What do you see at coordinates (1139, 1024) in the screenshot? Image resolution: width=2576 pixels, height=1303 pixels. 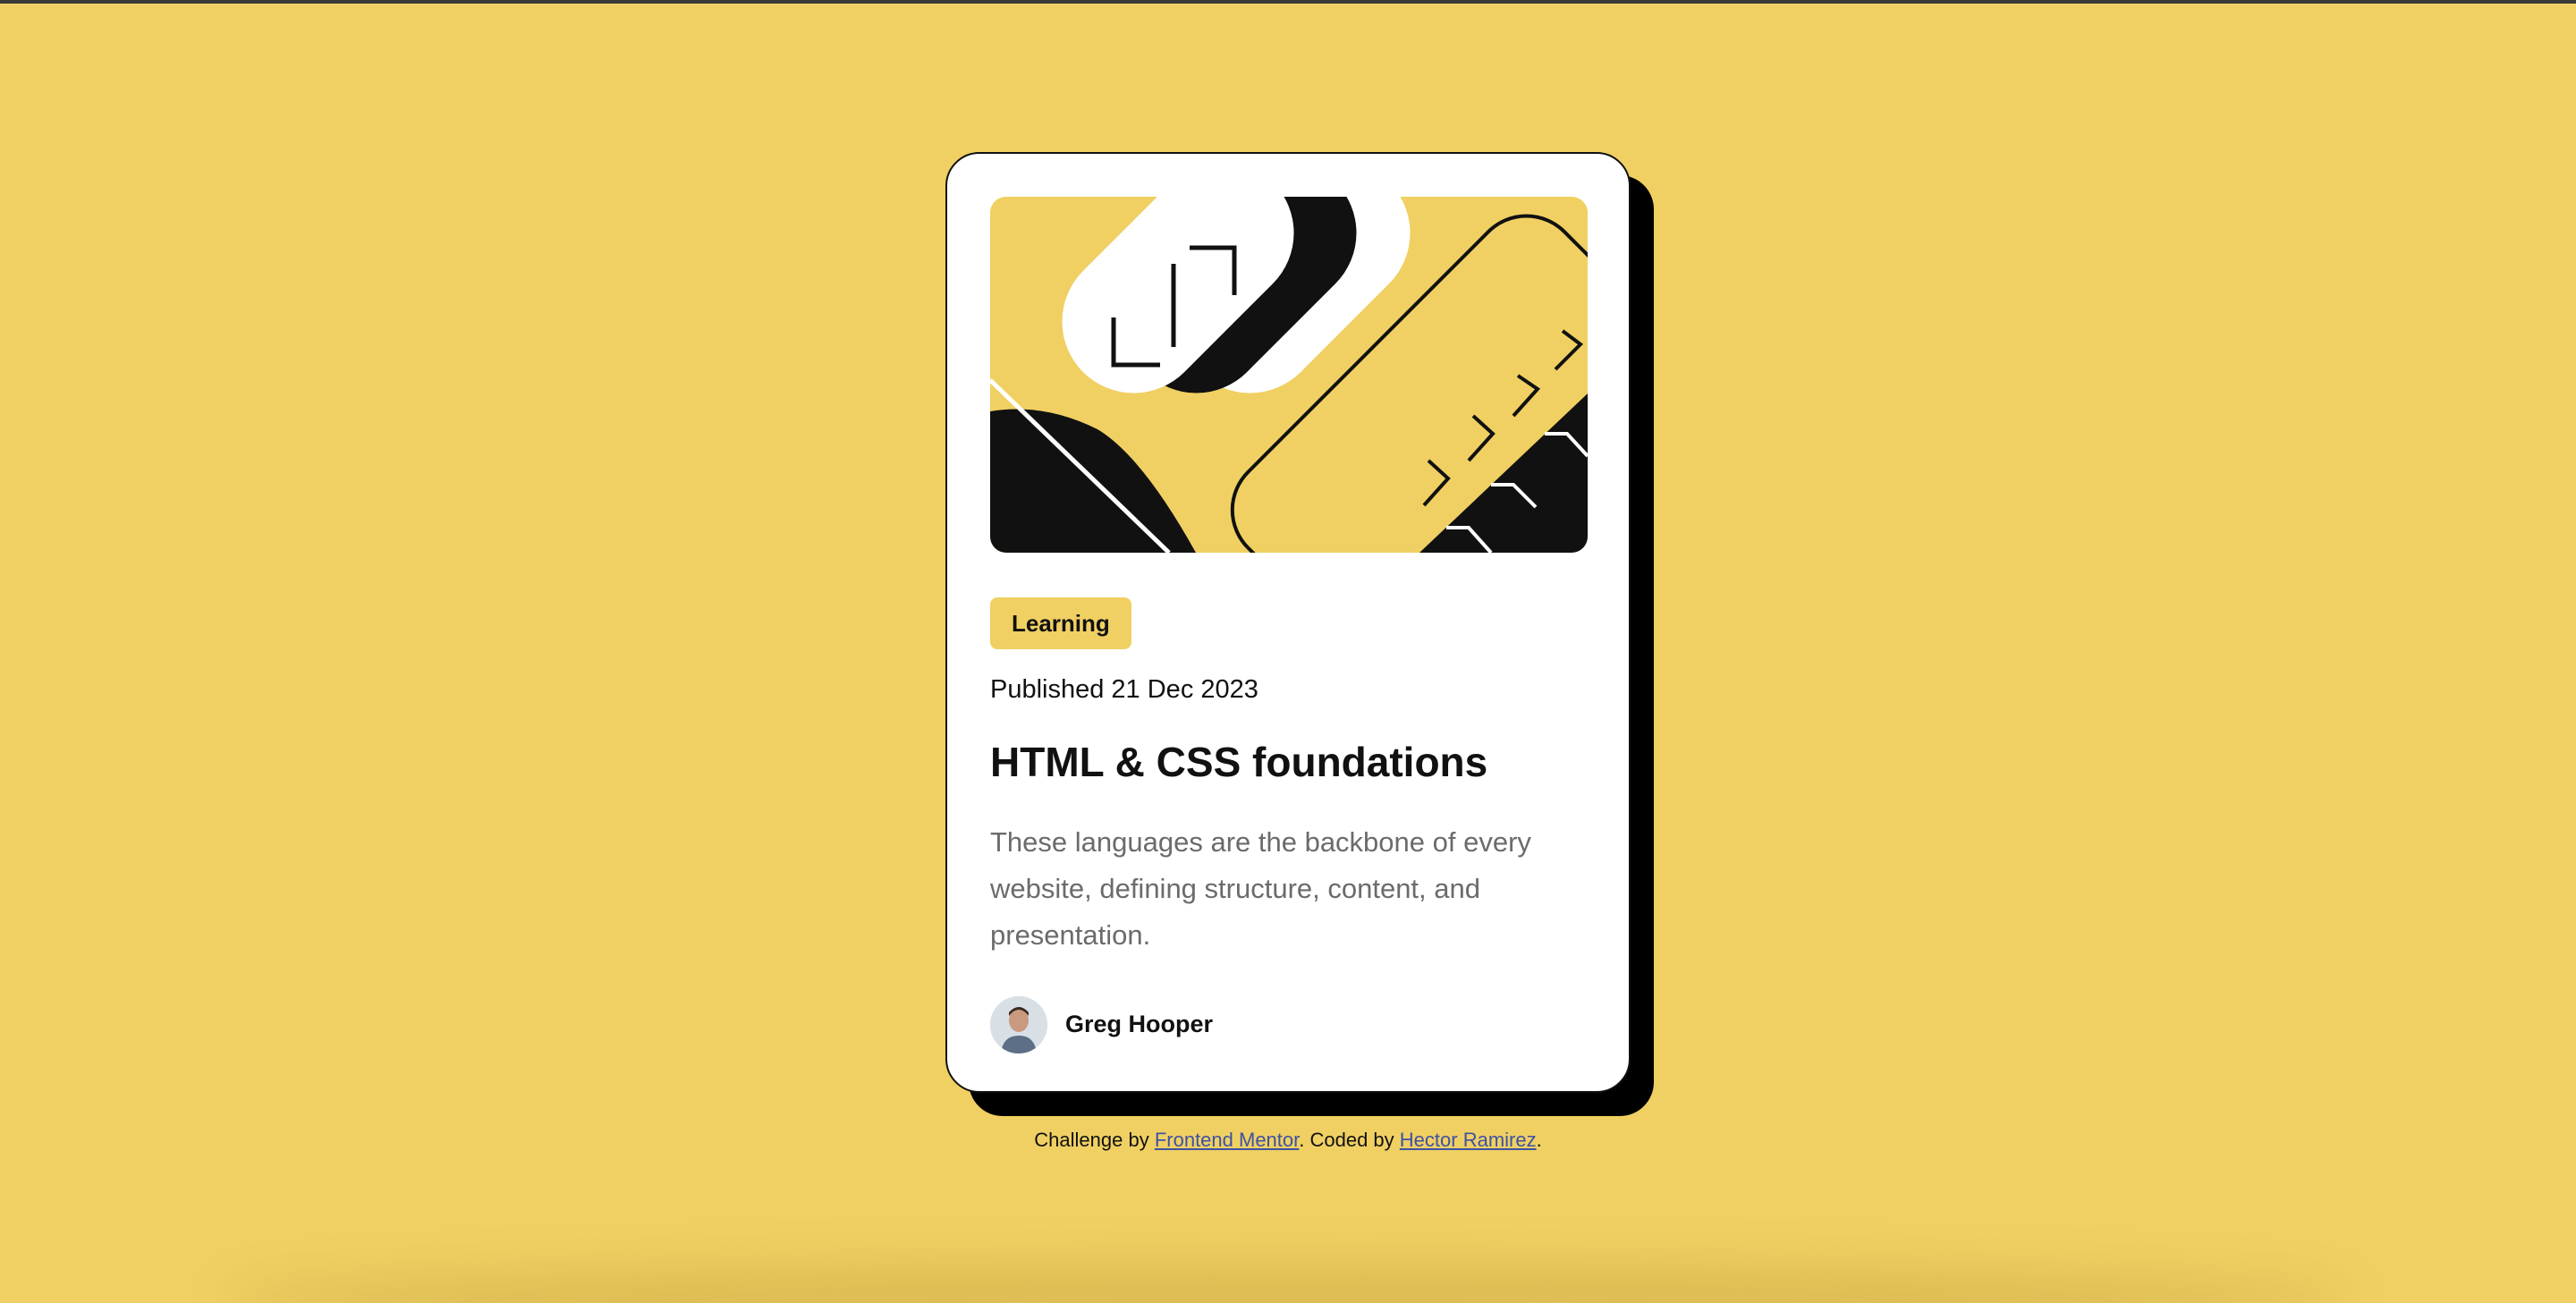 I see `author-name: Greg Hooper` at bounding box center [1139, 1024].